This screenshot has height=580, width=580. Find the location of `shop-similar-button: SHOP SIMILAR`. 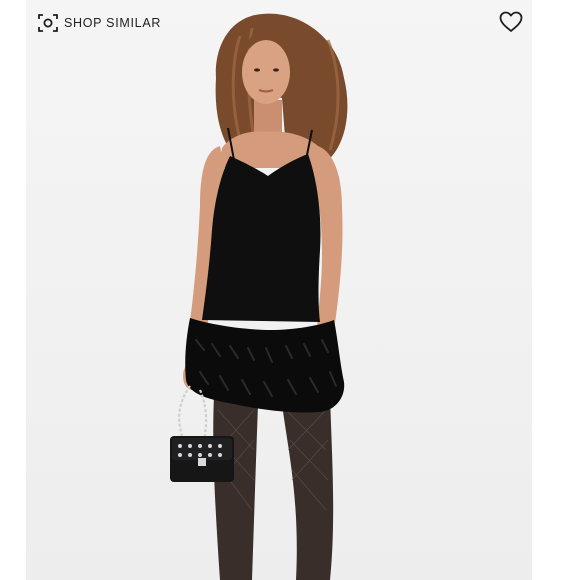

shop-similar-button: SHOP SIMILAR is located at coordinates (99, 23).